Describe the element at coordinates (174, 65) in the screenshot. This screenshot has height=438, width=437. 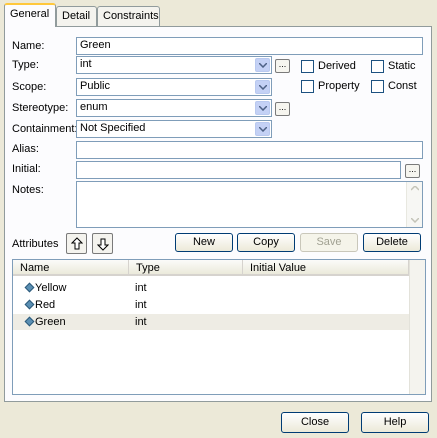
I see `type-combo: int` at that location.